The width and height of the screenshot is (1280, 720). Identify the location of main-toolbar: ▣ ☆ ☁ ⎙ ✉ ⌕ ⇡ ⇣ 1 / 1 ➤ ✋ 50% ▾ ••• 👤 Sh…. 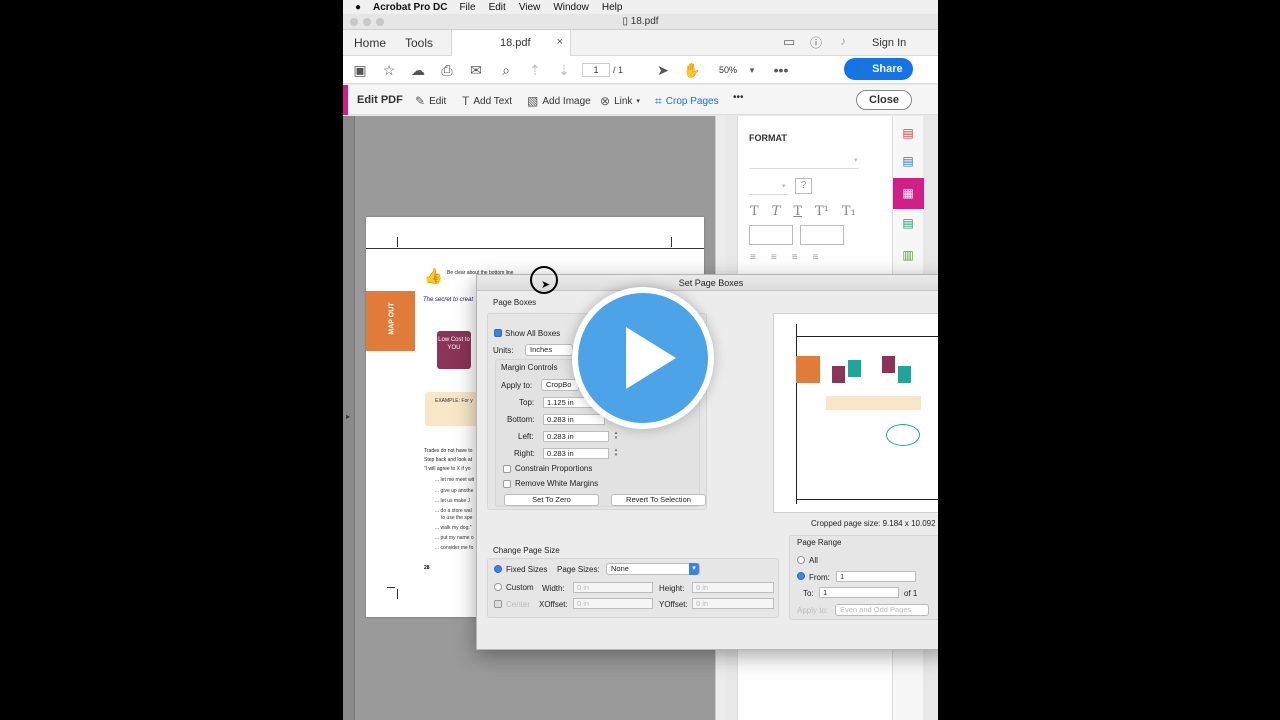
(640, 70).